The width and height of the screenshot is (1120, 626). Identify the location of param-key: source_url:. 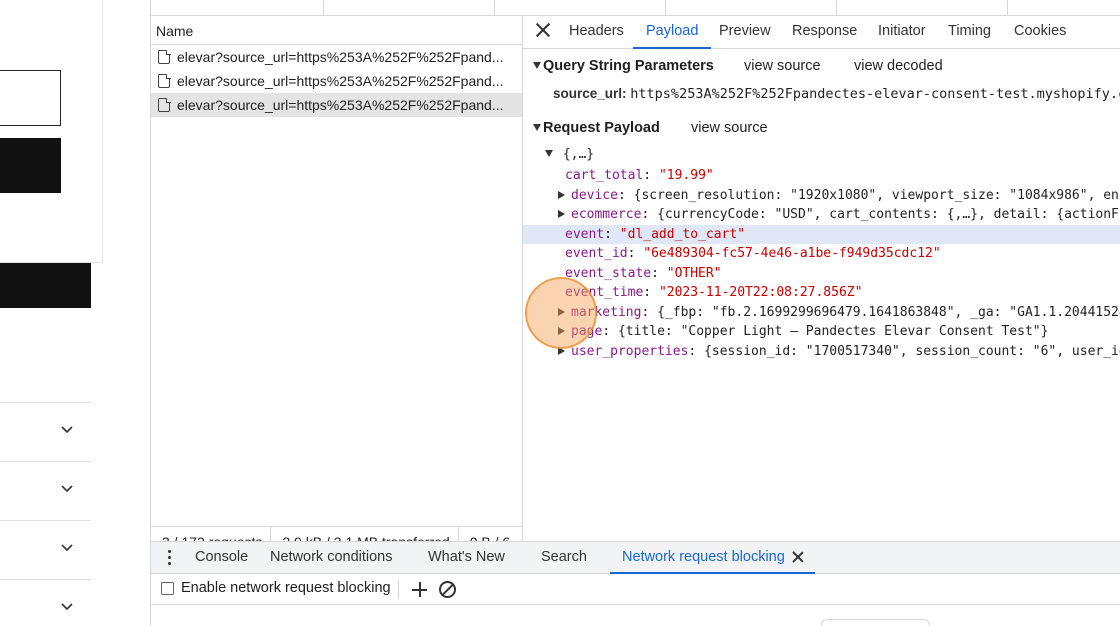
(590, 93).